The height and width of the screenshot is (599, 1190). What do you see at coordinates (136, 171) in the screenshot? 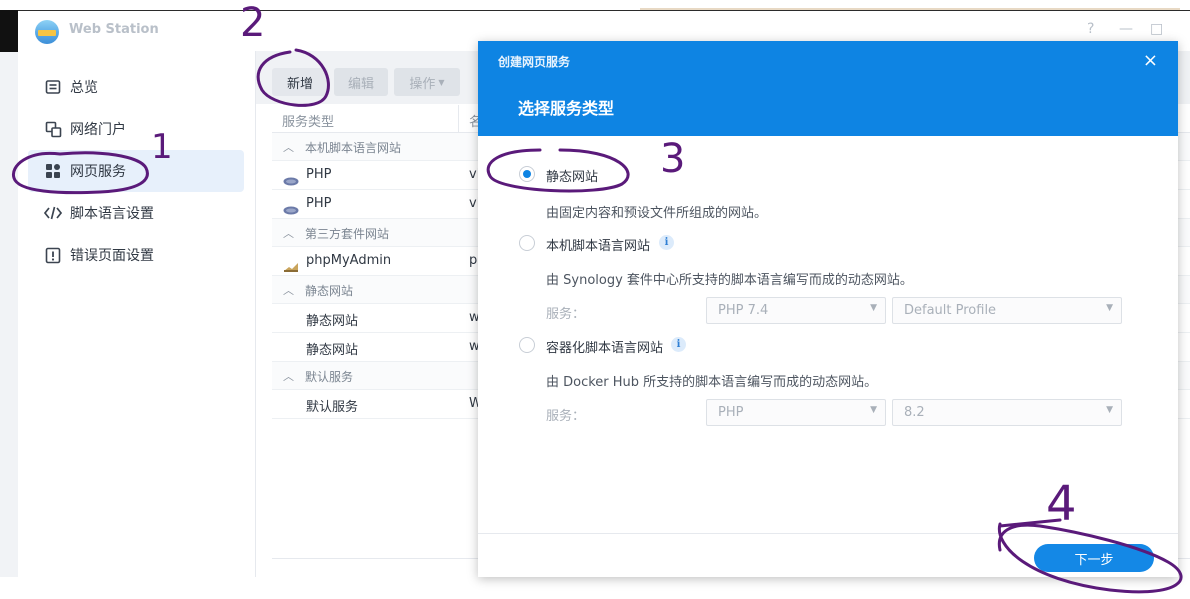
I see `sidebar-item-web-service: 网页服务` at bounding box center [136, 171].